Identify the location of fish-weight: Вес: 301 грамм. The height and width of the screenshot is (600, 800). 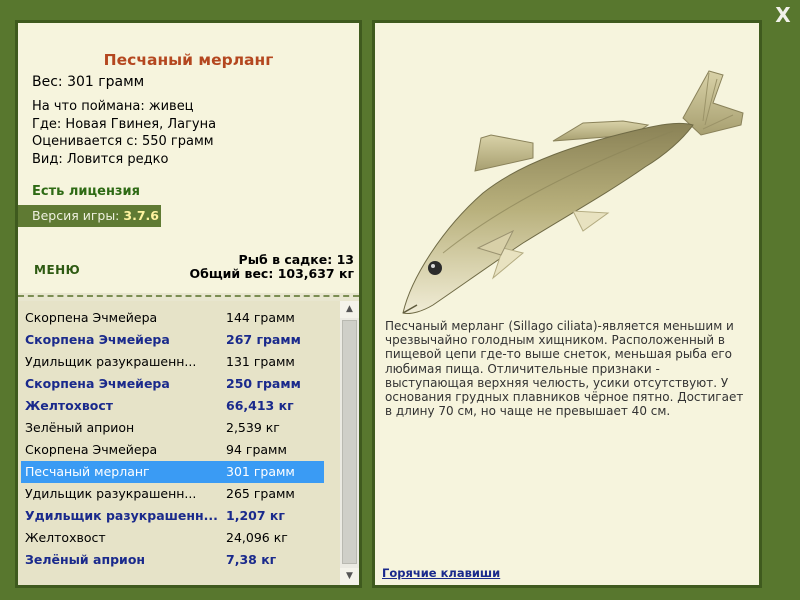
(88, 82).